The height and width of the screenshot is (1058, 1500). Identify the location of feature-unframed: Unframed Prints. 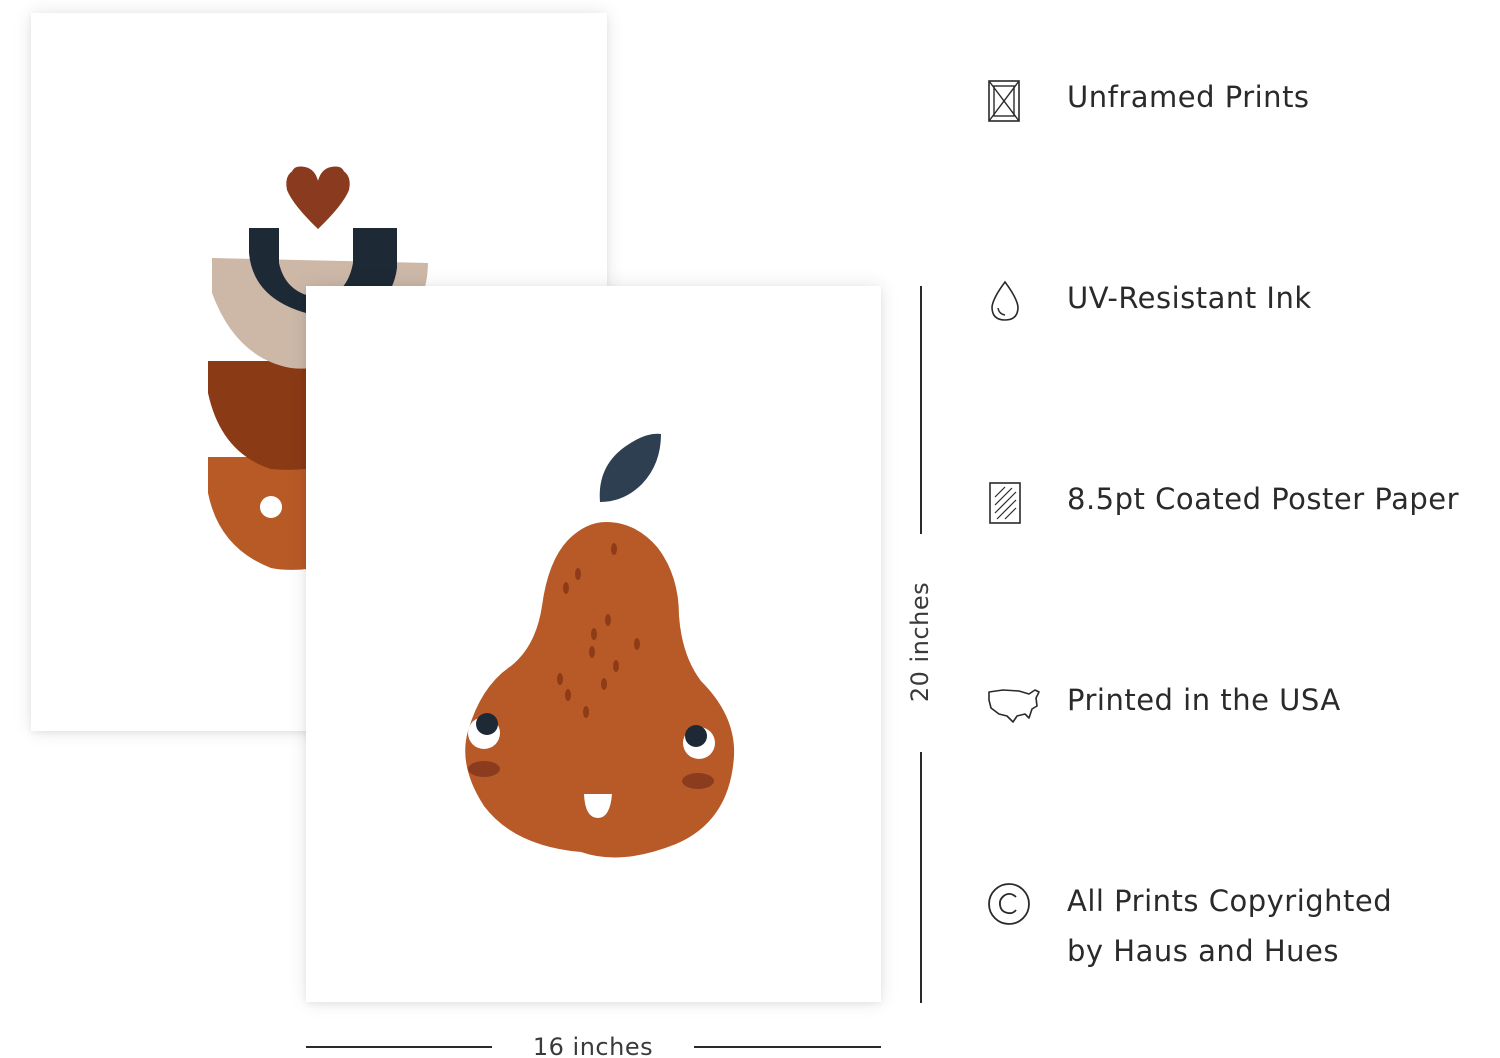
(1147, 100).